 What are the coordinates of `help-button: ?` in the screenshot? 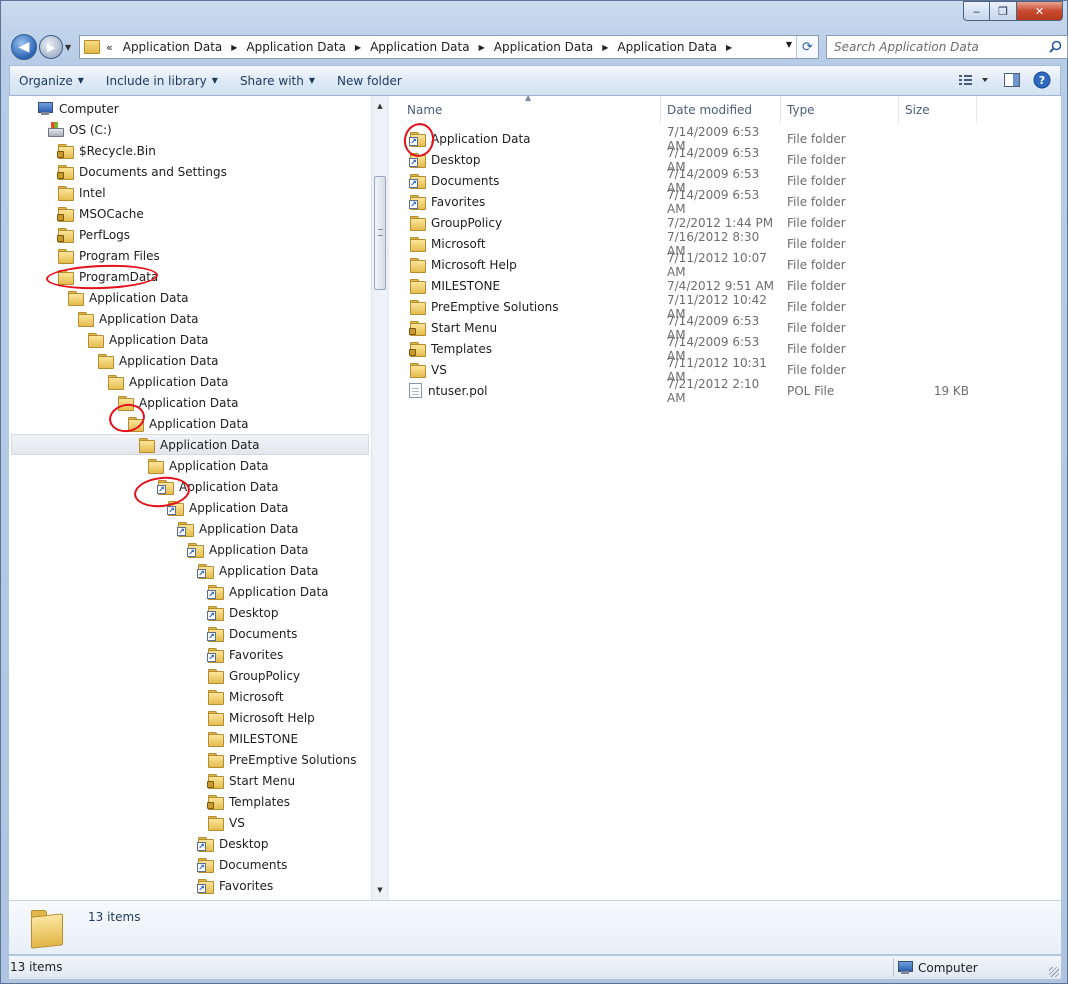 It's located at (1042, 80).